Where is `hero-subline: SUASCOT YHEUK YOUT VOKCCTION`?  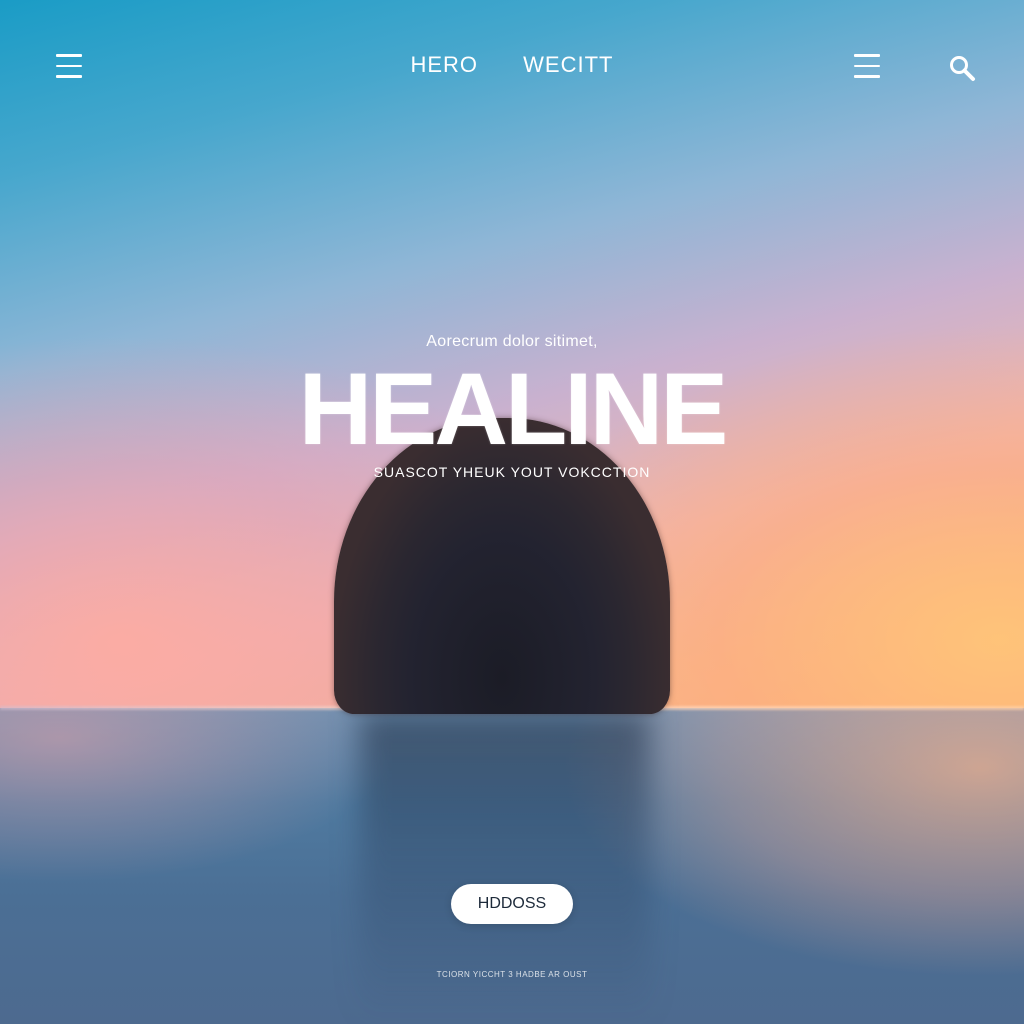 hero-subline: SUASCOT YHEUK YOUT VOKCCTION is located at coordinates (512, 472).